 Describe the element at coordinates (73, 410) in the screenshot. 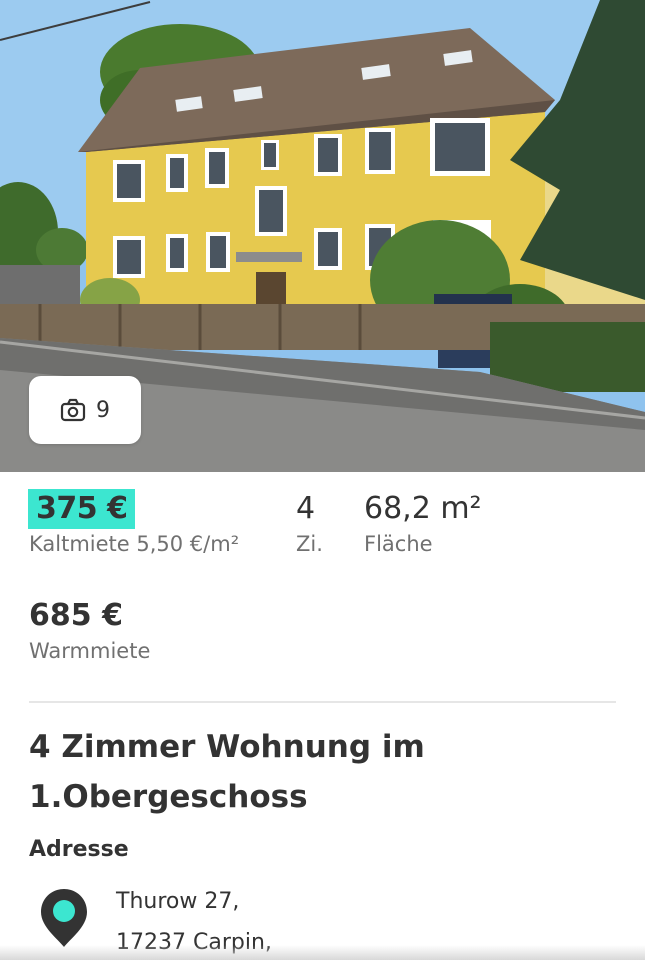

I see `camera-icon` at that location.